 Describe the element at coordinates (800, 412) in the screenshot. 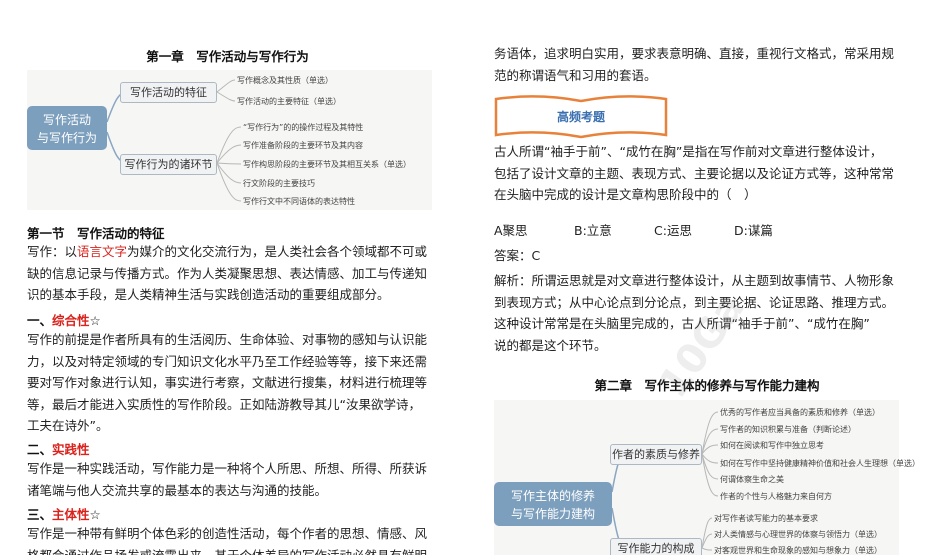

I see `mindmap-leaf: 优秀的写作者应当具备的素质和修养（单选）` at that location.